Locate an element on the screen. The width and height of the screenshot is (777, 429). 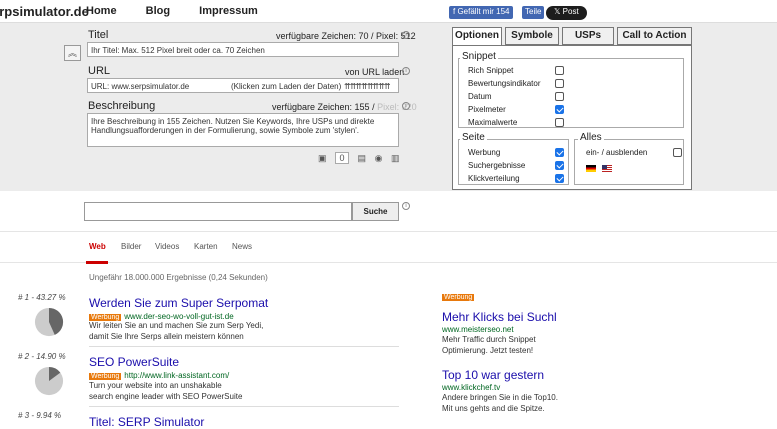
ad-url: www.klickchef.tv is located at coordinates (471, 387).